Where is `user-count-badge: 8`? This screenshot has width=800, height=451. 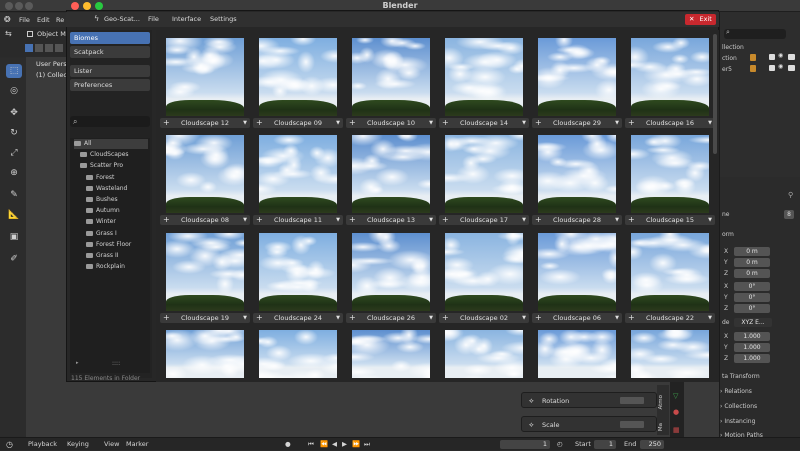 user-count-badge: 8 is located at coordinates (789, 214).